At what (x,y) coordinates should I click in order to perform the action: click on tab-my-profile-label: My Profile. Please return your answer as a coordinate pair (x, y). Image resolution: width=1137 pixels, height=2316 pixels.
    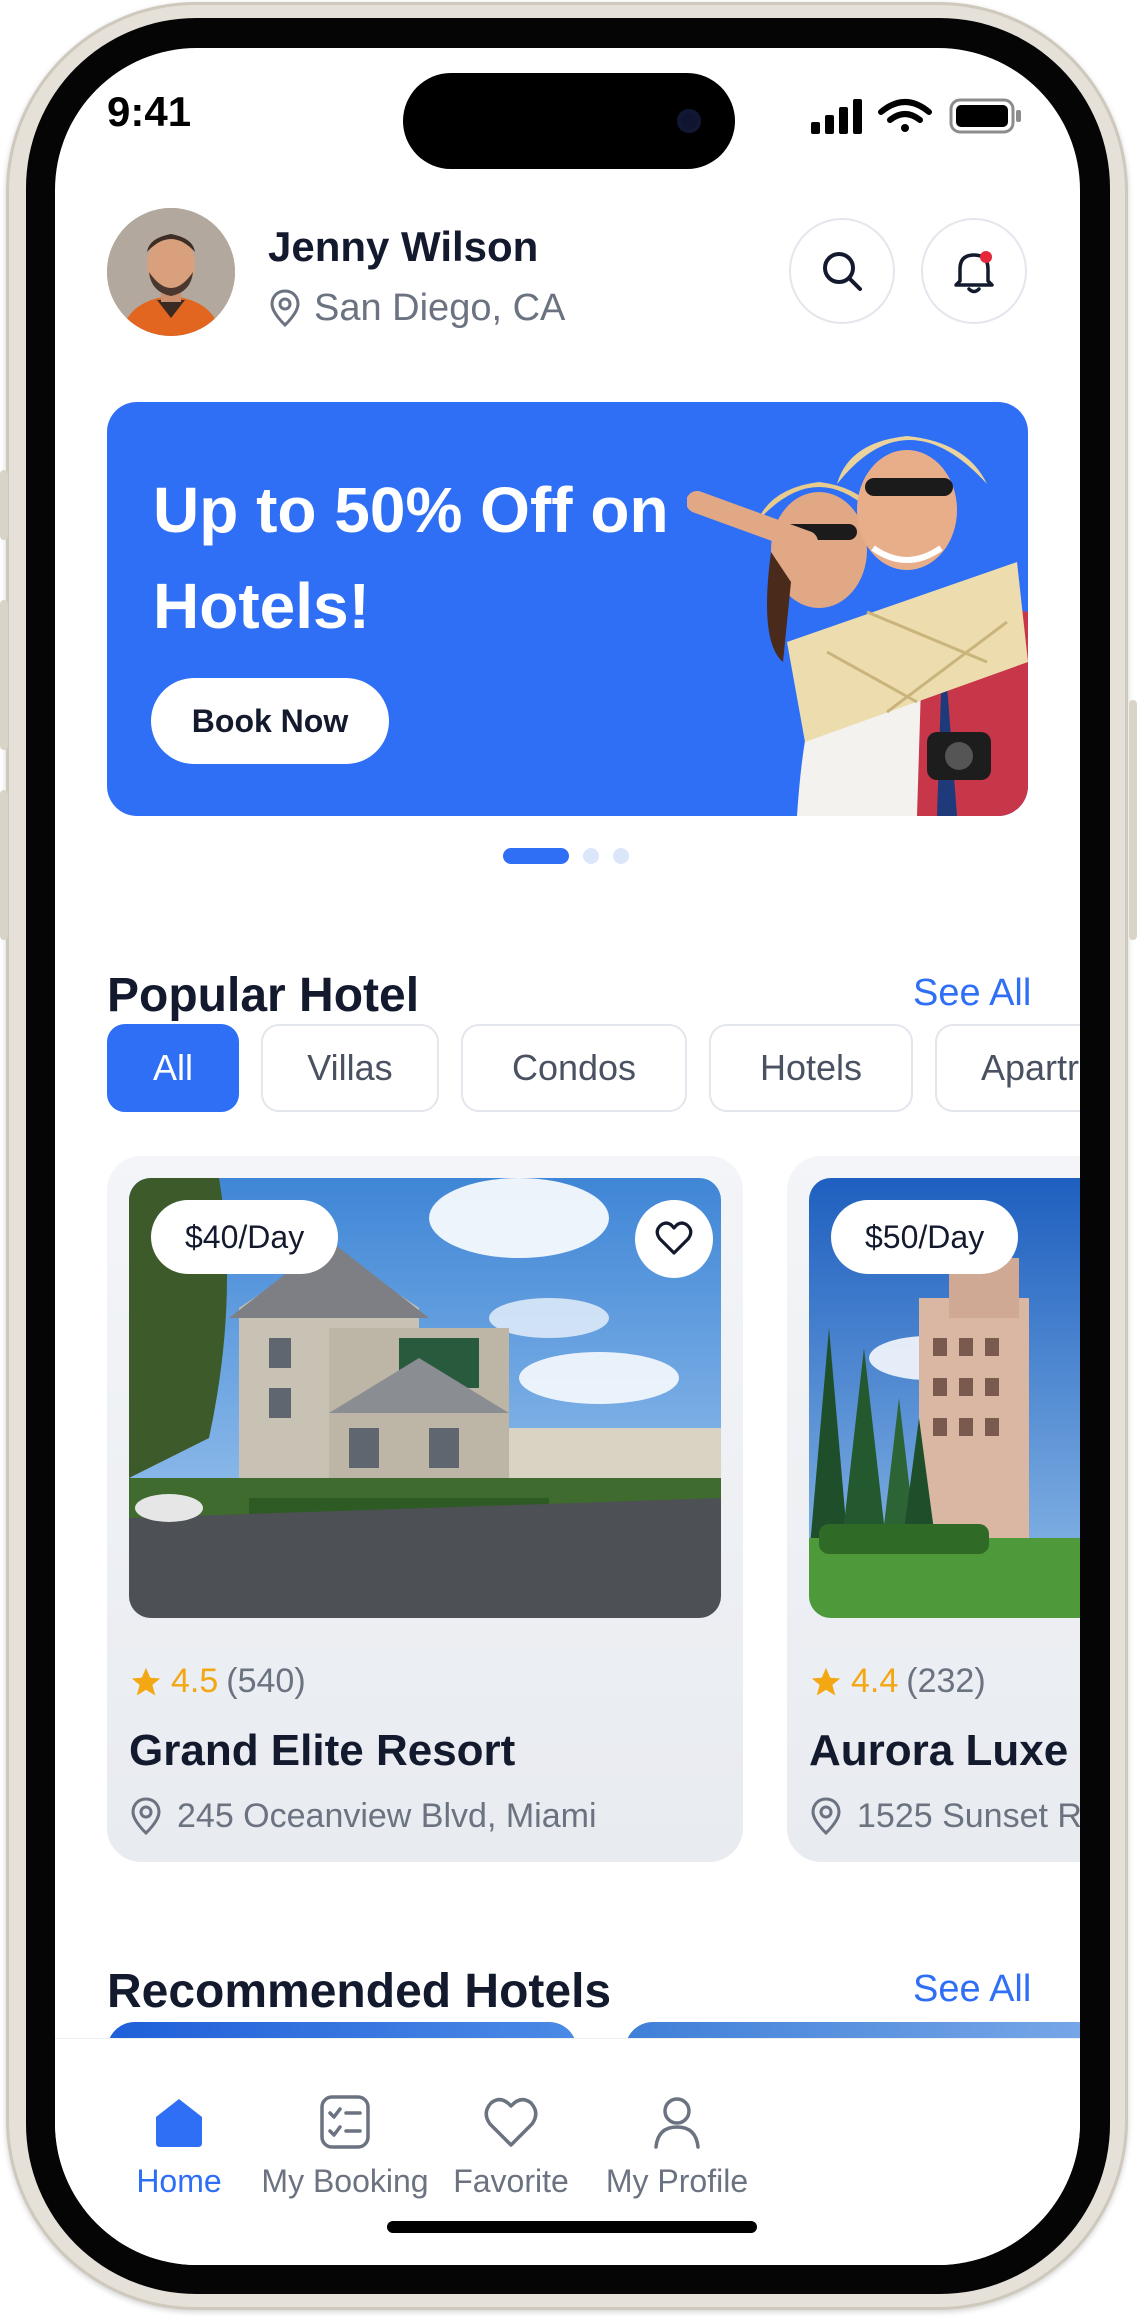
    Looking at the image, I should click on (677, 2181).